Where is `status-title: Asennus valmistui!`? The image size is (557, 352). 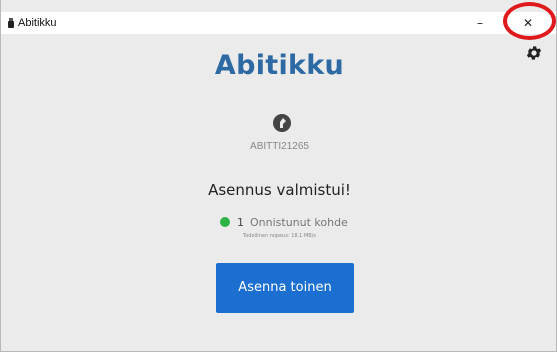
status-title: Asennus valmistui! is located at coordinates (279, 190).